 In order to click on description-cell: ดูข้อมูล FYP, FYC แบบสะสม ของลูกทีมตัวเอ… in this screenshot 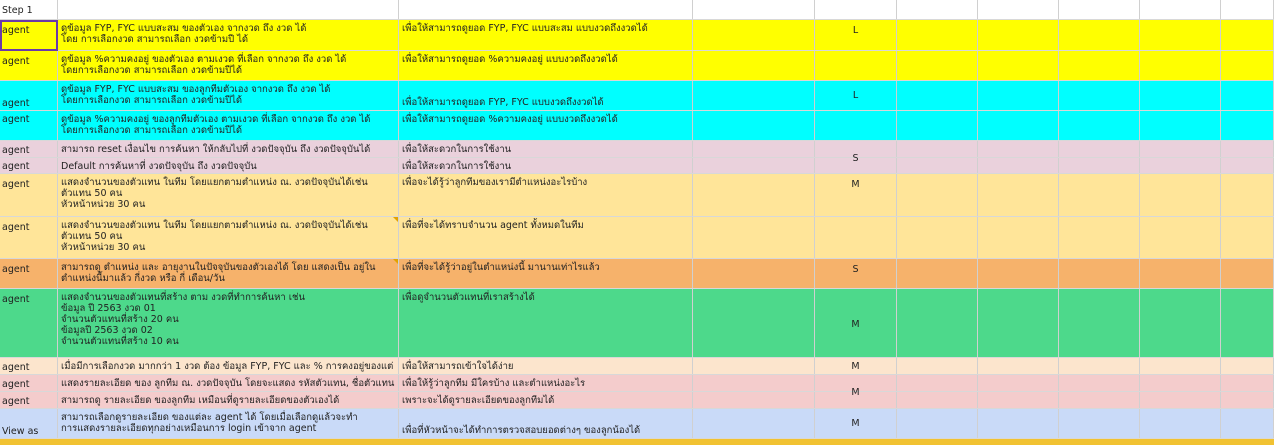, I will do `click(228, 95)`.